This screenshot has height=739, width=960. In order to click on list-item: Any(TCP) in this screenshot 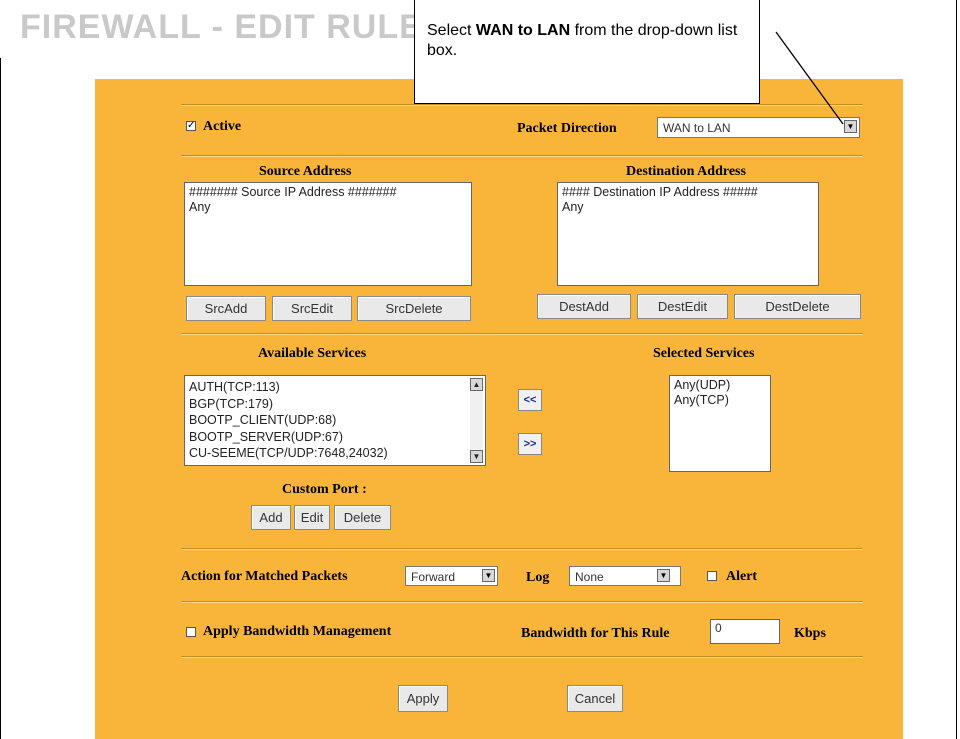, I will do `click(720, 400)`.